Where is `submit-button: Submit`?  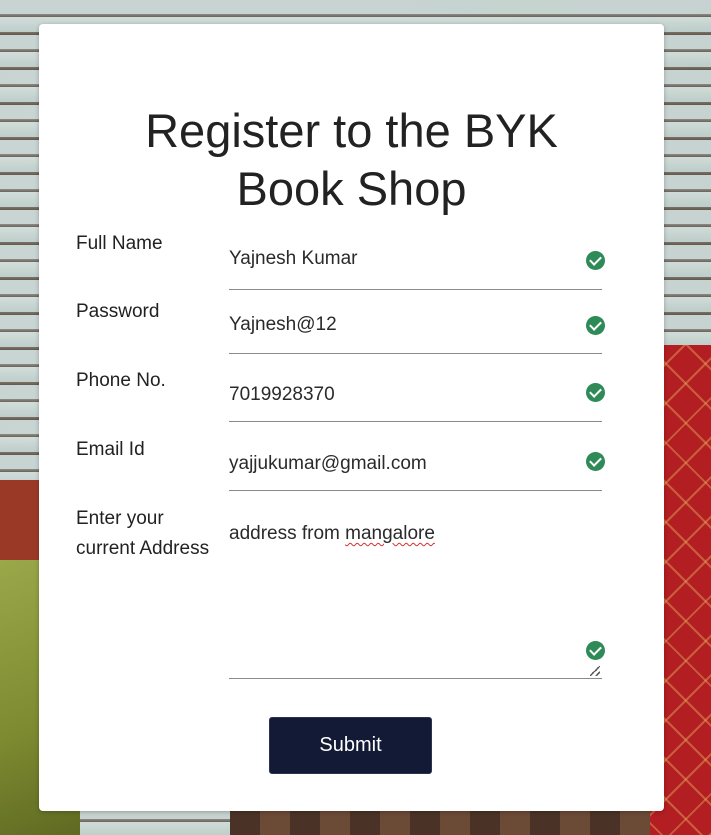 submit-button: Submit is located at coordinates (350, 745).